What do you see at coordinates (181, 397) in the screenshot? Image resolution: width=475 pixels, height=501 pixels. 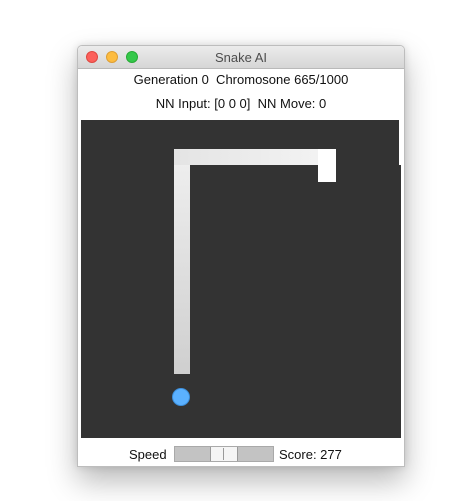 I see `food-dot` at bounding box center [181, 397].